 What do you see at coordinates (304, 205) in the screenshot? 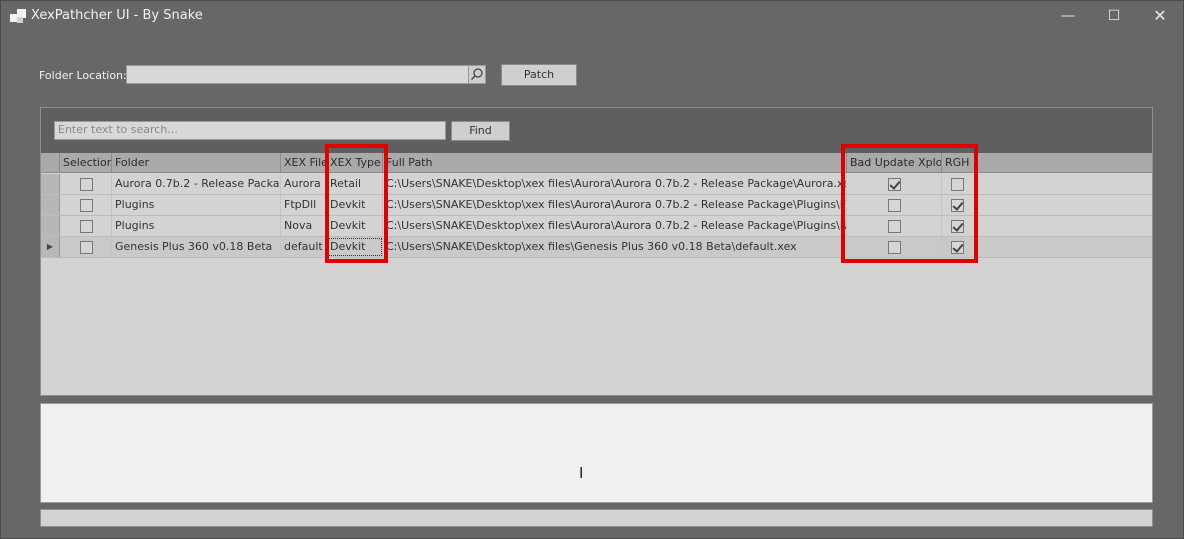
I see `xex-file-cell: FtpDll` at bounding box center [304, 205].